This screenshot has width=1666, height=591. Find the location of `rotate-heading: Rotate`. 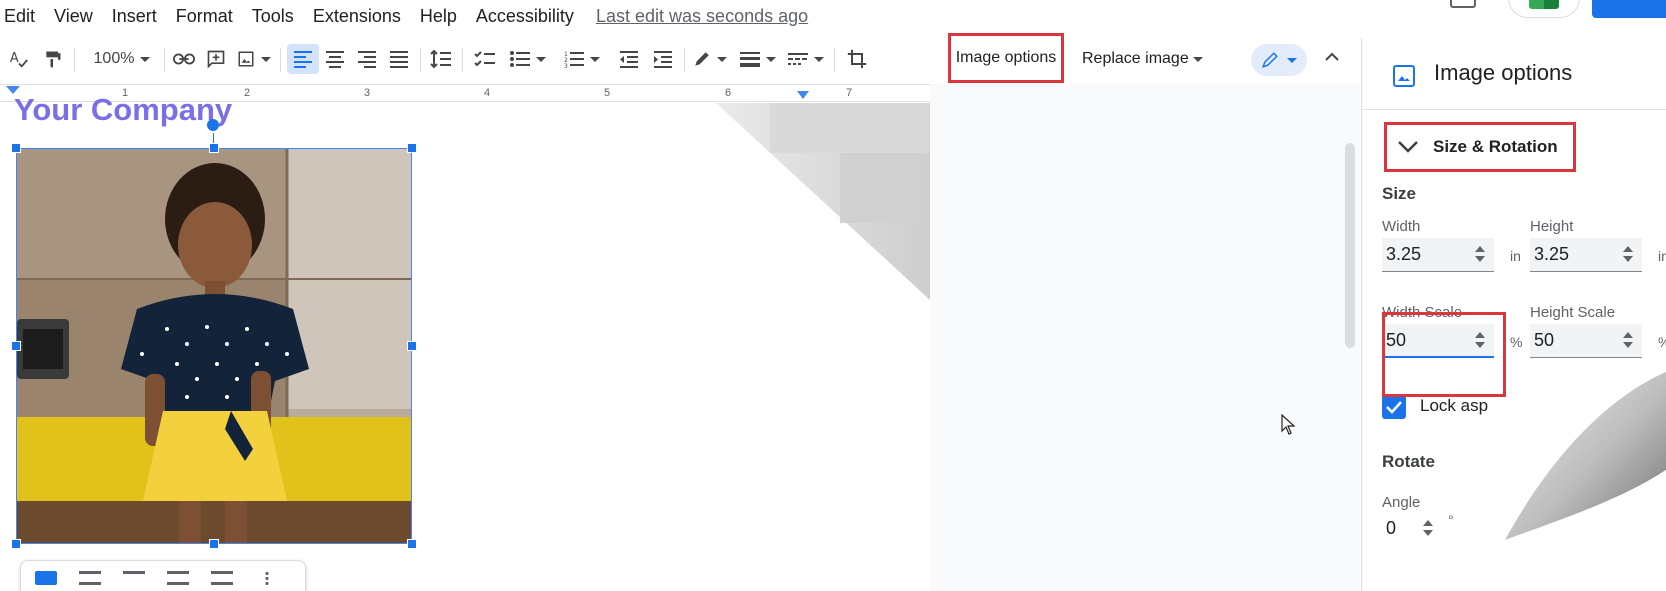

rotate-heading: Rotate is located at coordinates (1408, 461).